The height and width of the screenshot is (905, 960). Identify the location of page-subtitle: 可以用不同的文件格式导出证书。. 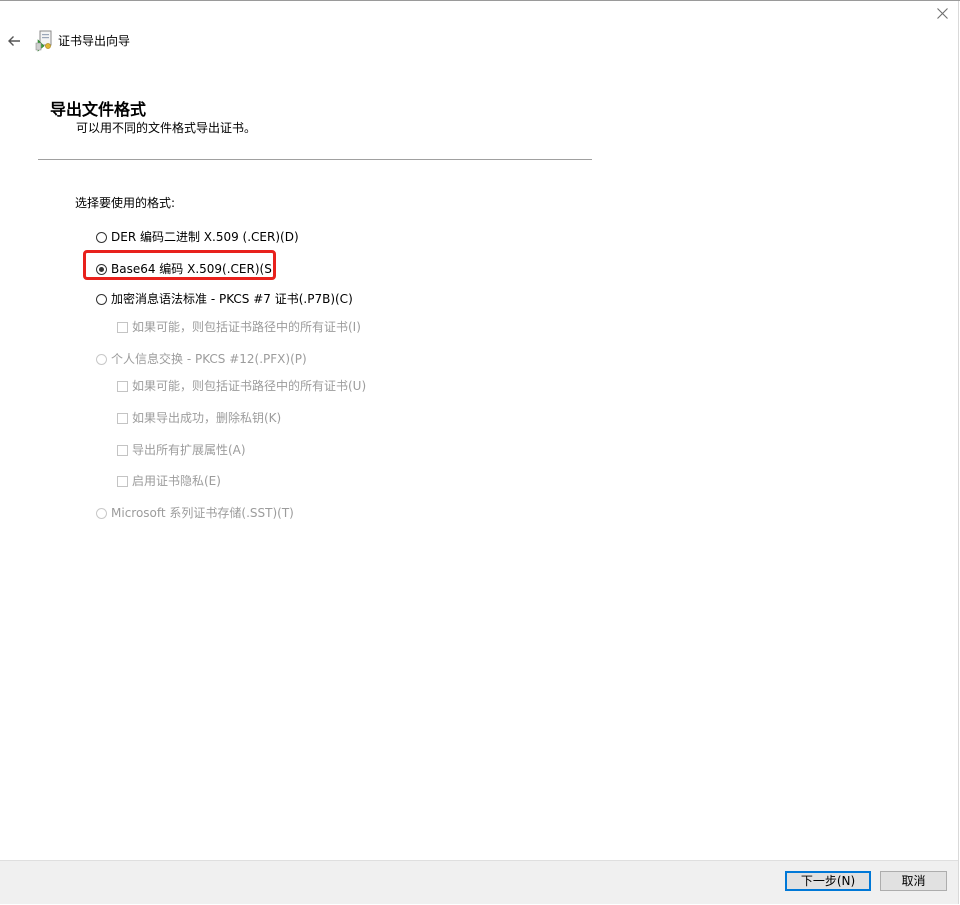
(166, 128).